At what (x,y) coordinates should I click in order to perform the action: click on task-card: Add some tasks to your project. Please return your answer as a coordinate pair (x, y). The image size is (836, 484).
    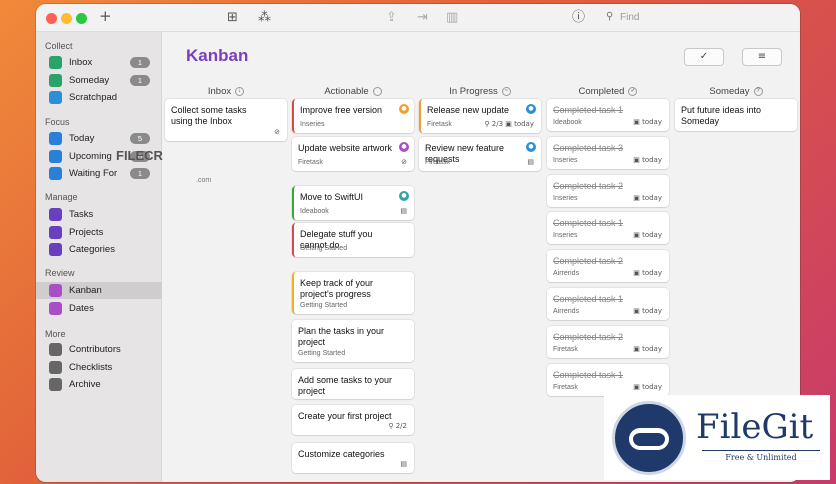
    Looking at the image, I should click on (353, 384).